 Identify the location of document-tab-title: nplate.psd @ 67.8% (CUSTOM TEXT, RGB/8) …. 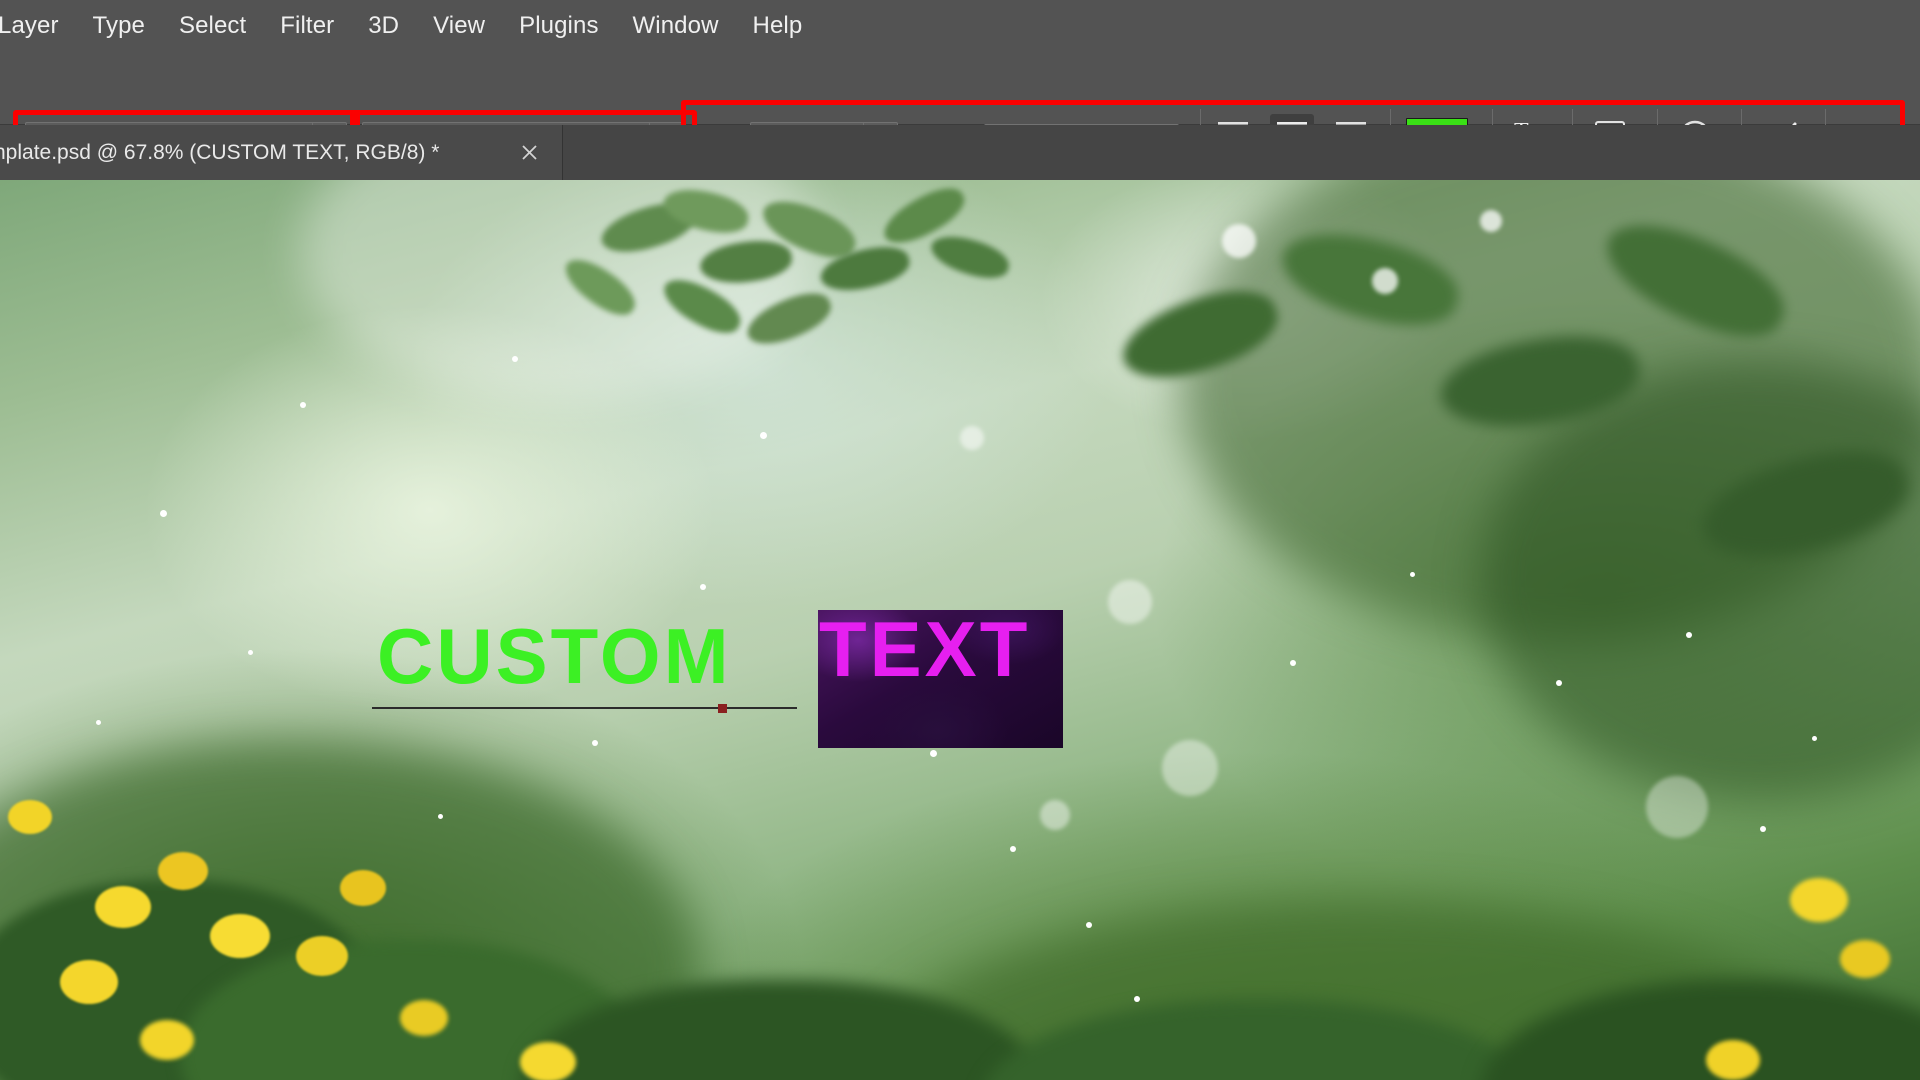
(220, 152).